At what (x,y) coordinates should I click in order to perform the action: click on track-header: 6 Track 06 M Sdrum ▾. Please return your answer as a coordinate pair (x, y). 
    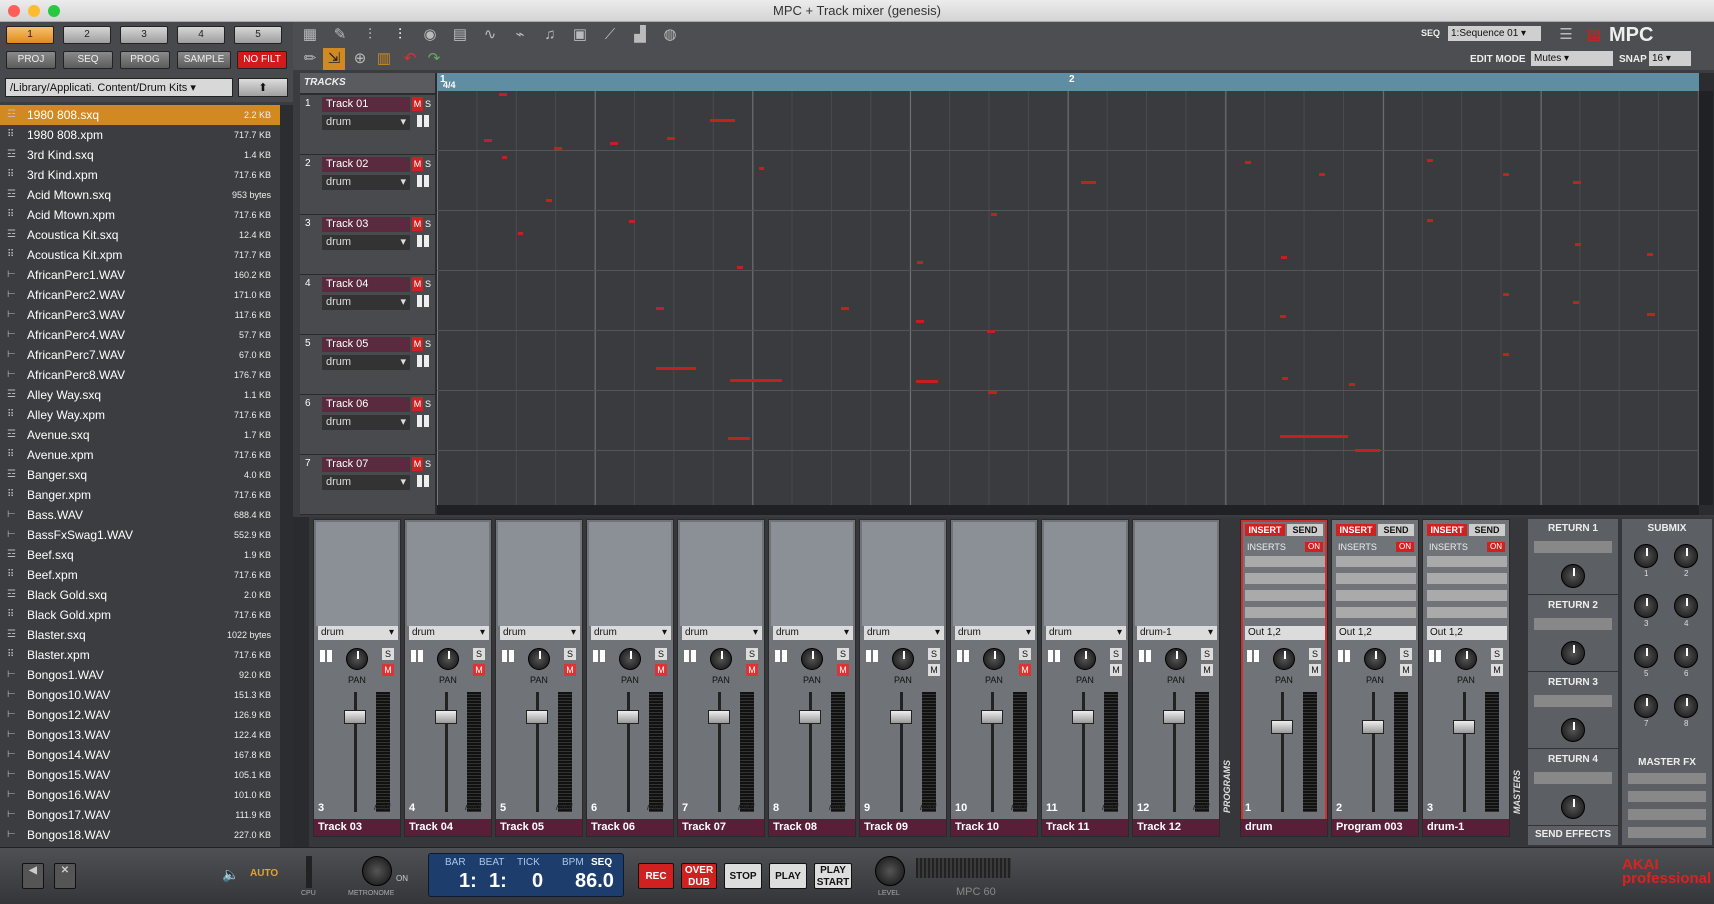
    Looking at the image, I should click on (367, 425).